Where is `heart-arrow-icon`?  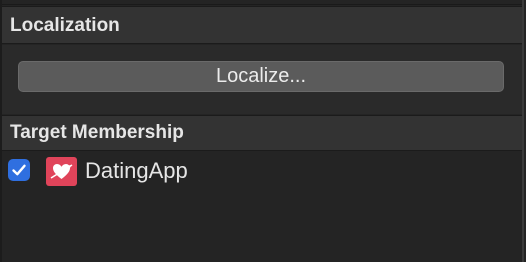 heart-arrow-icon is located at coordinates (61, 171).